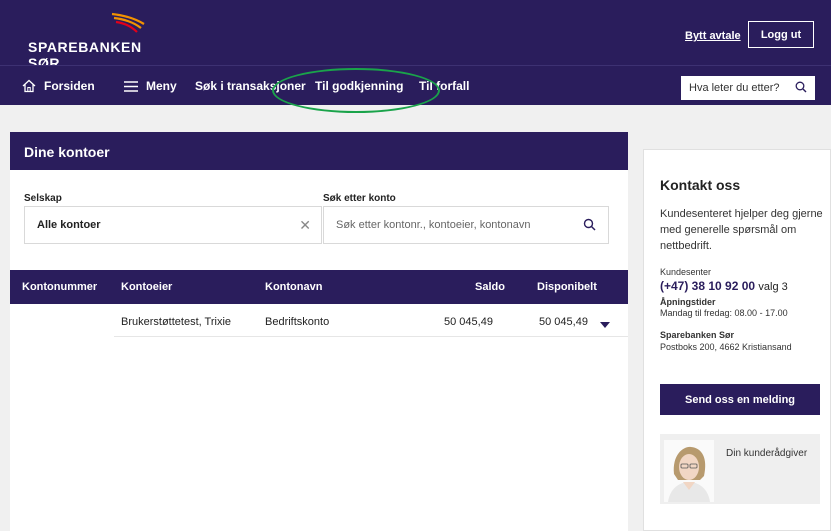 This screenshot has height=531, width=831. I want to click on row-account-name: Bedriftskonto, so click(297, 322).